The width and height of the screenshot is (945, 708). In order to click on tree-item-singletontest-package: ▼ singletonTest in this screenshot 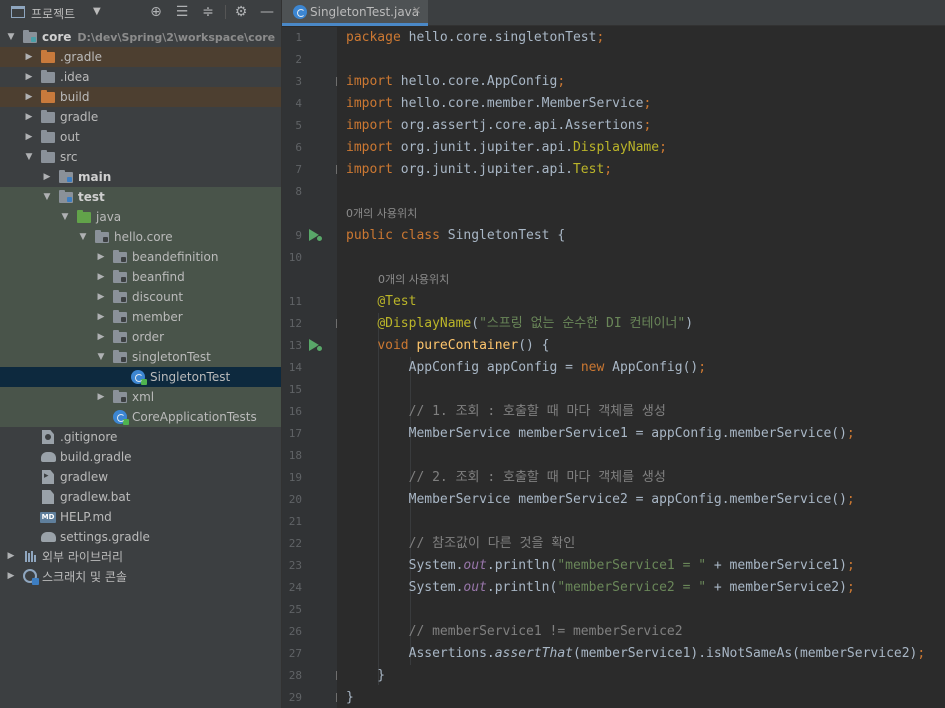, I will do `click(140, 357)`.